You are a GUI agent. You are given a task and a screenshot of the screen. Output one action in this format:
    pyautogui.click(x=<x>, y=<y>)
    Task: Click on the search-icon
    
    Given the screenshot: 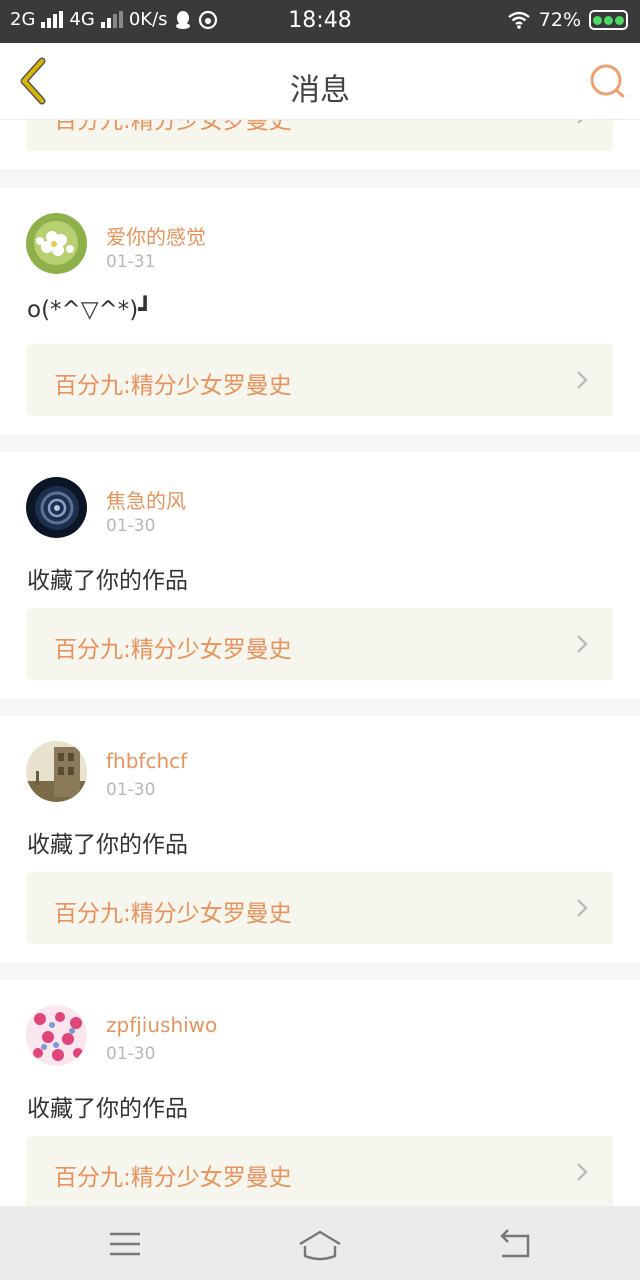 What is the action you would take?
    pyautogui.click(x=608, y=81)
    